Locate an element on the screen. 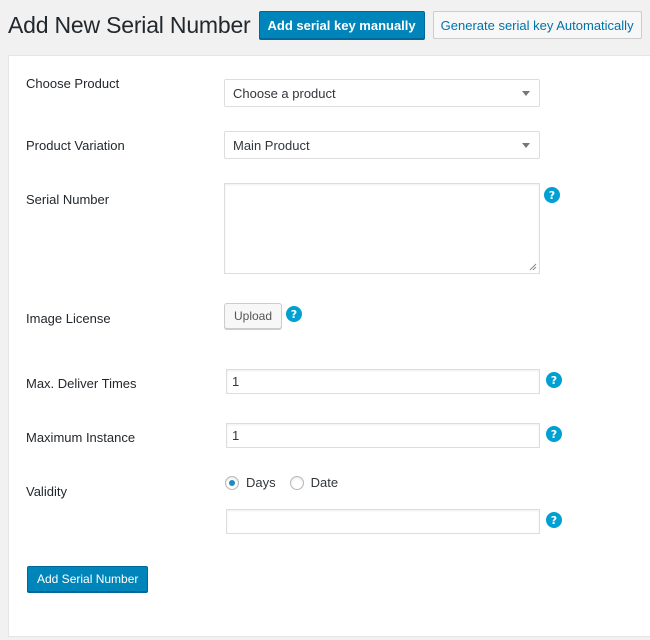 This screenshot has width=650, height=640. product-variation-select: Main Product is located at coordinates (382, 145).